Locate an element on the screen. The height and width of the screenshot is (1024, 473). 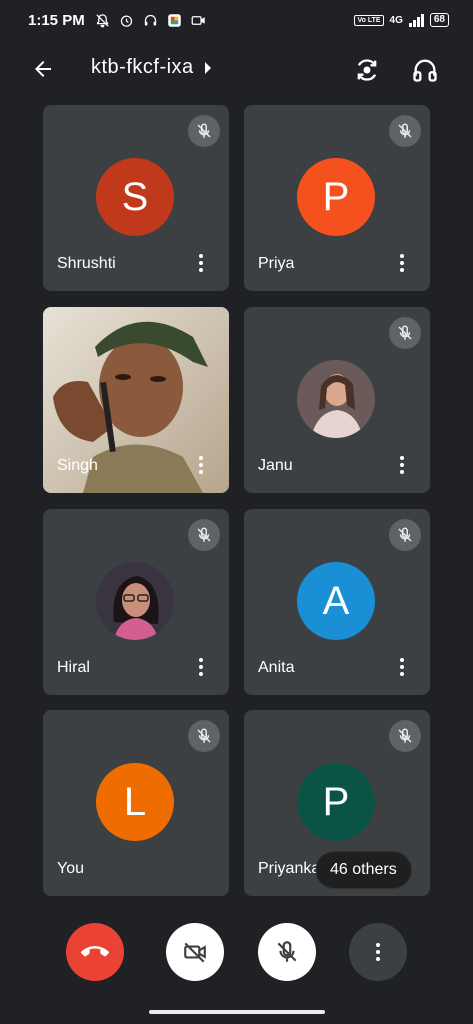
alarm-icon is located at coordinates (127, 20).